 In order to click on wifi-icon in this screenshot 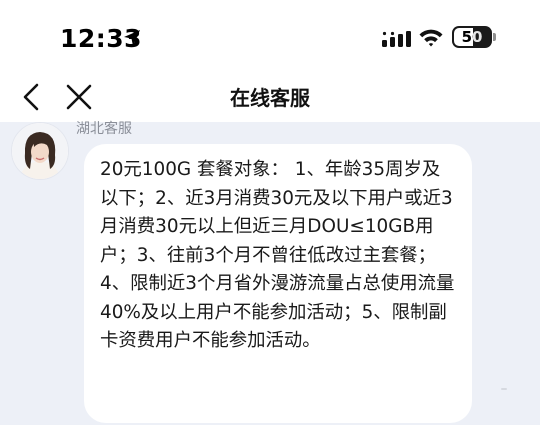, I will do `click(431, 38)`.